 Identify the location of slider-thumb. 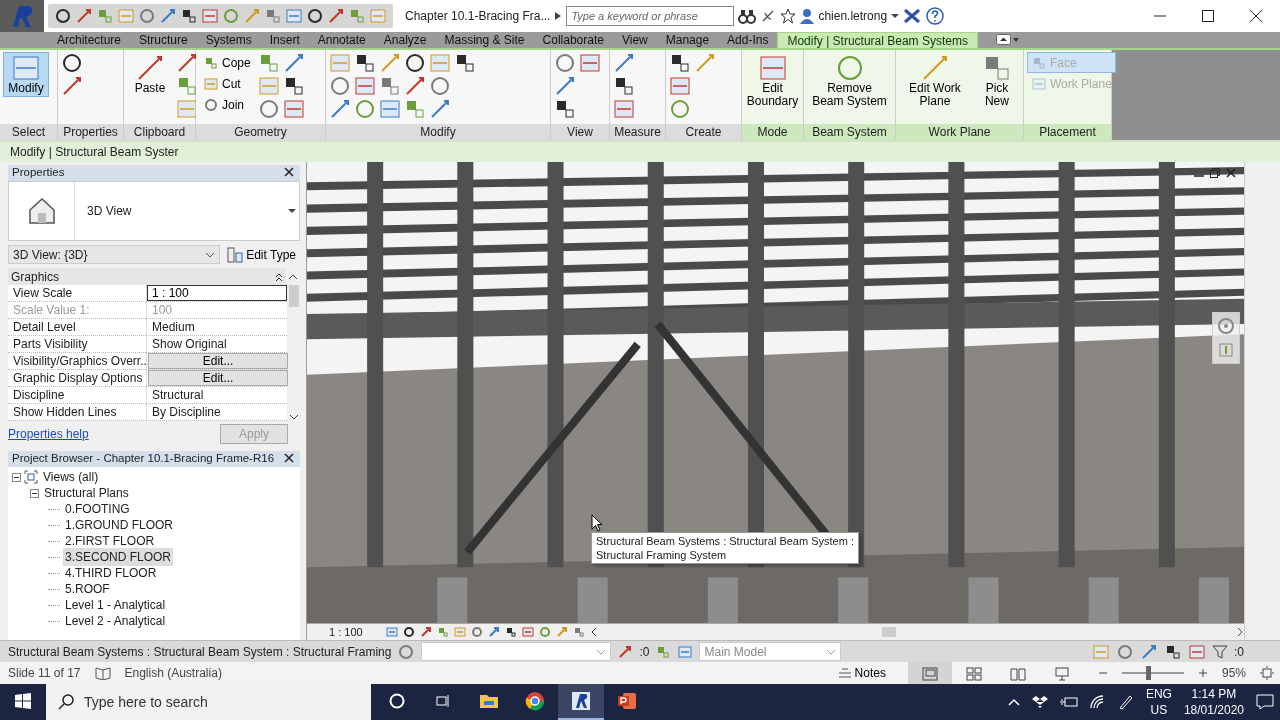
(1148, 673).